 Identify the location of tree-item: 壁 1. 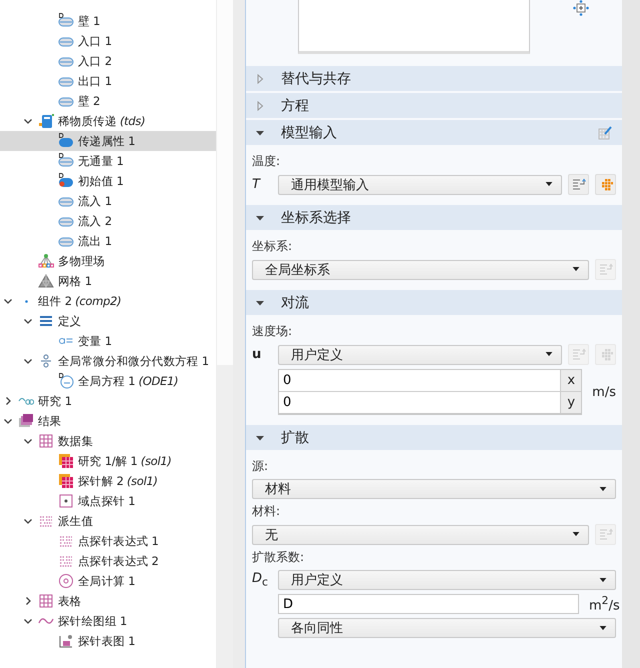
(108, 21).